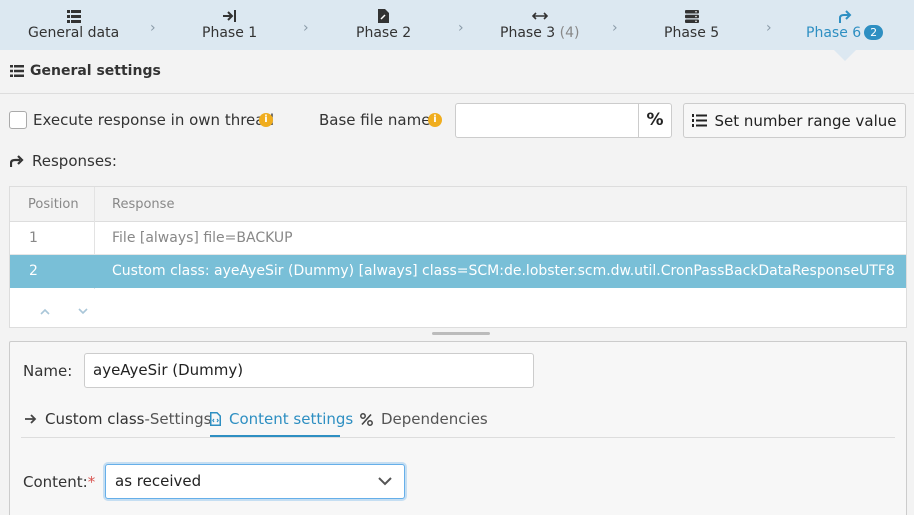  Describe the element at coordinates (655, 120) in the screenshot. I see `percent-variable-button: %` at that location.